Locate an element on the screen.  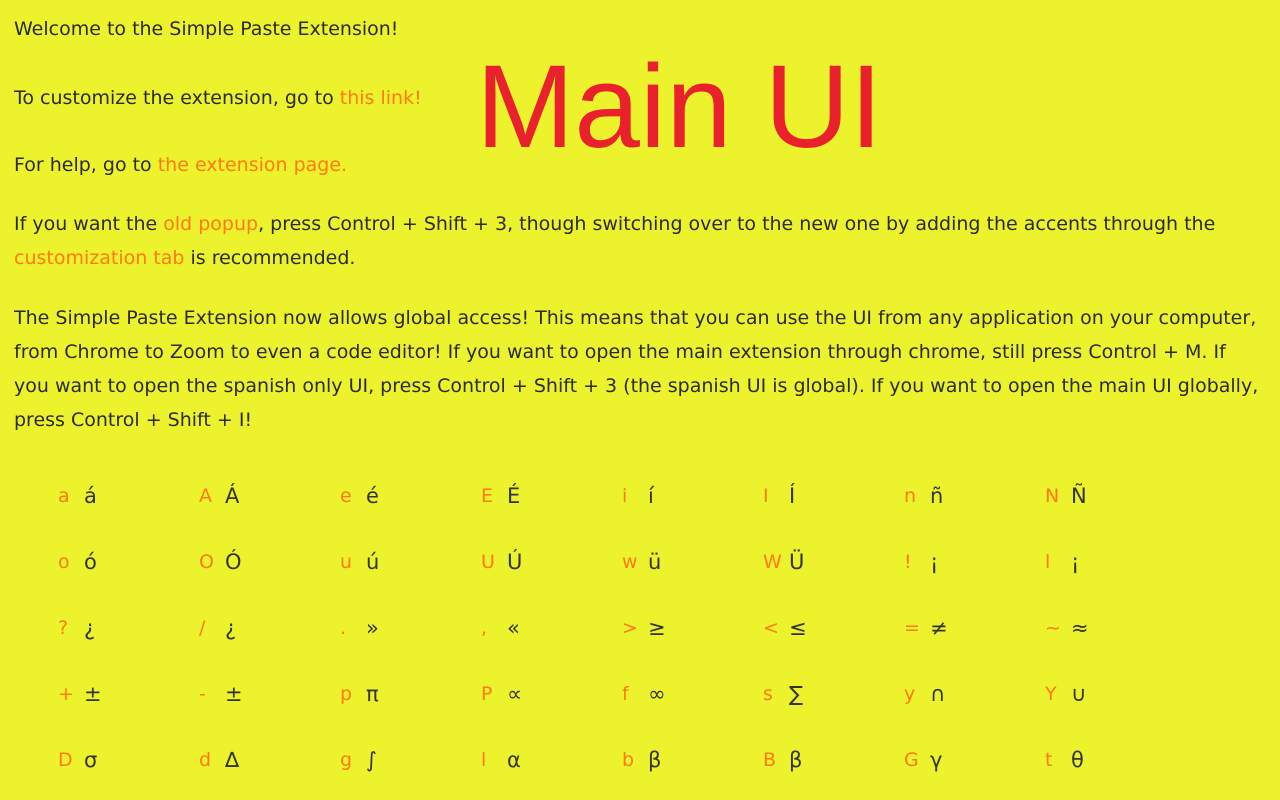
shortcut-cell: < ≤ is located at coordinates (823, 628).